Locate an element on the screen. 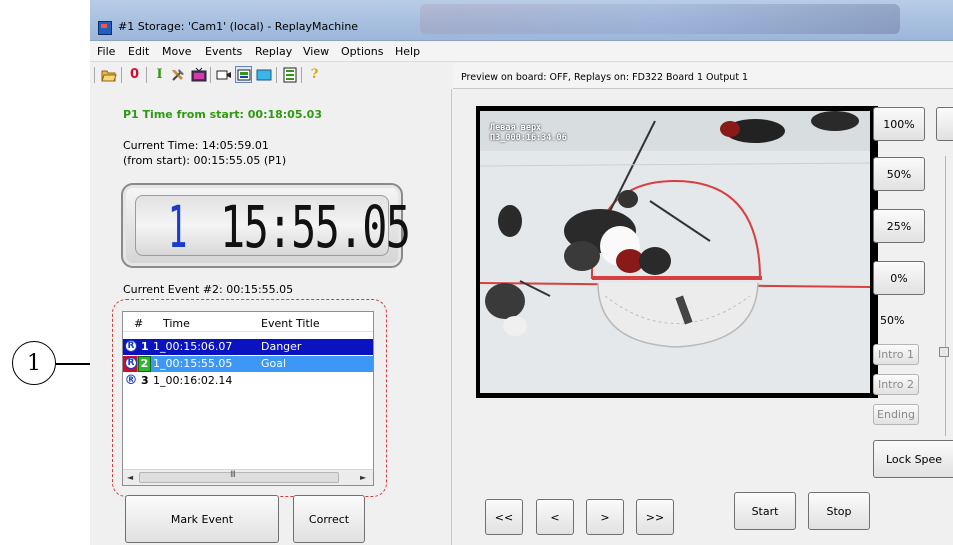 This screenshot has width=953, height=545. next-button: > is located at coordinates (605, 517).